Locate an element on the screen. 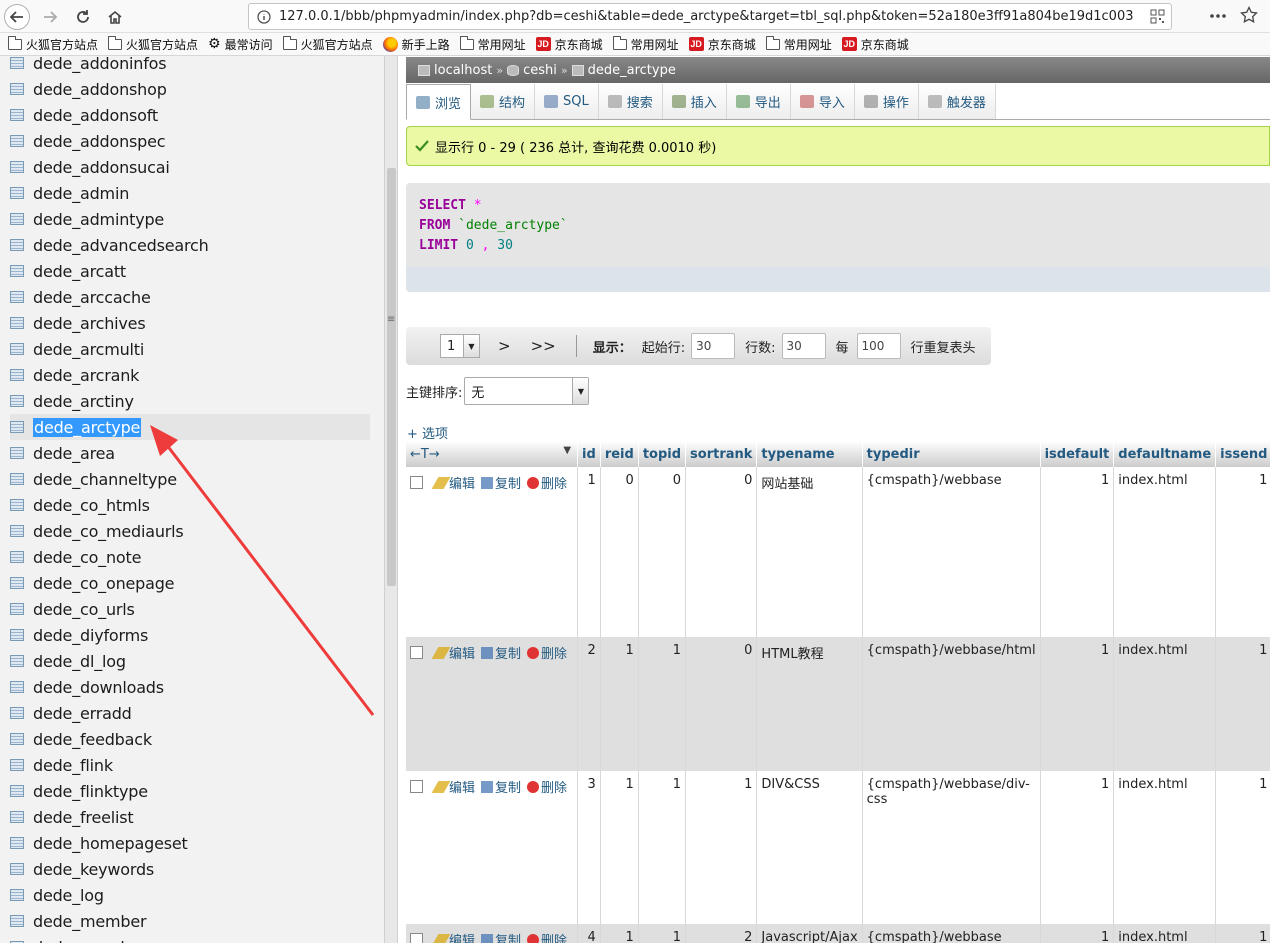  rows-input: 30 is located at coordinates (803, 346).